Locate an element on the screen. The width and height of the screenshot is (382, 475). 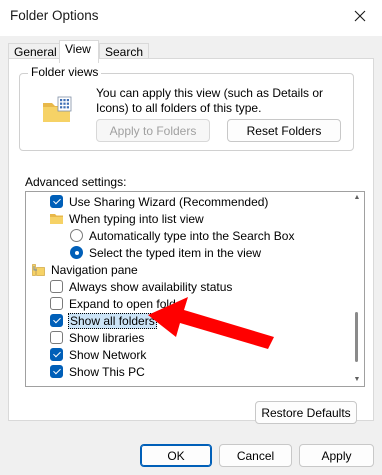
navigation-pane-icon is located at coordinates (38, 269).